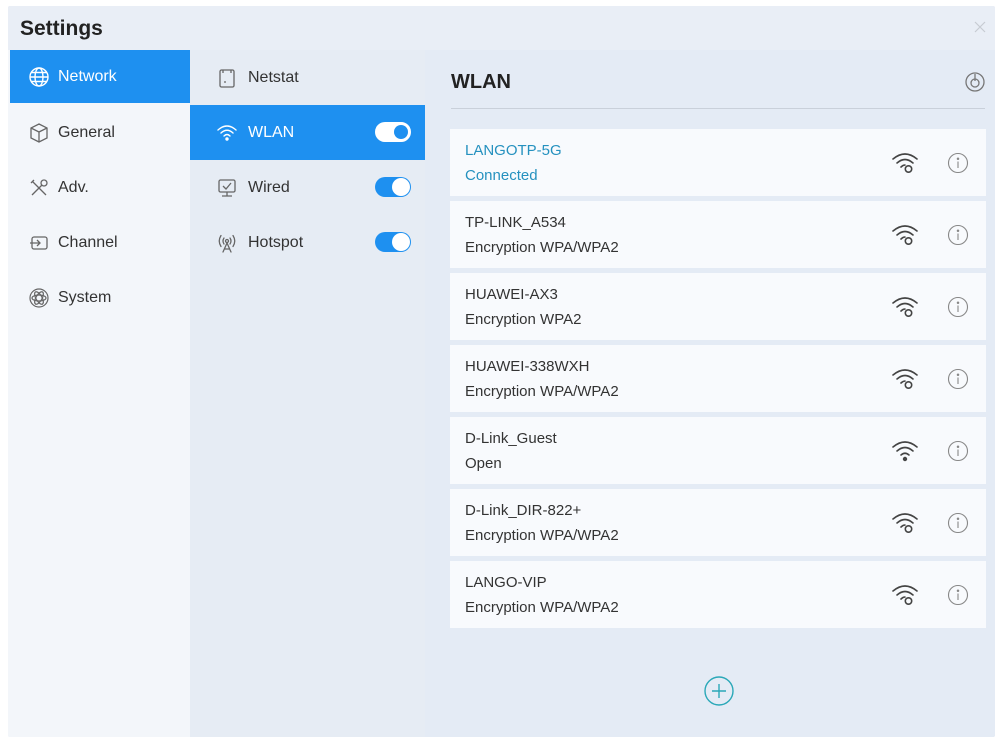  What do you see at coordinates (511, 294) in the screenshot?
I see `network-name: HUAWEI-AX3` at bounding box center [511, 294].